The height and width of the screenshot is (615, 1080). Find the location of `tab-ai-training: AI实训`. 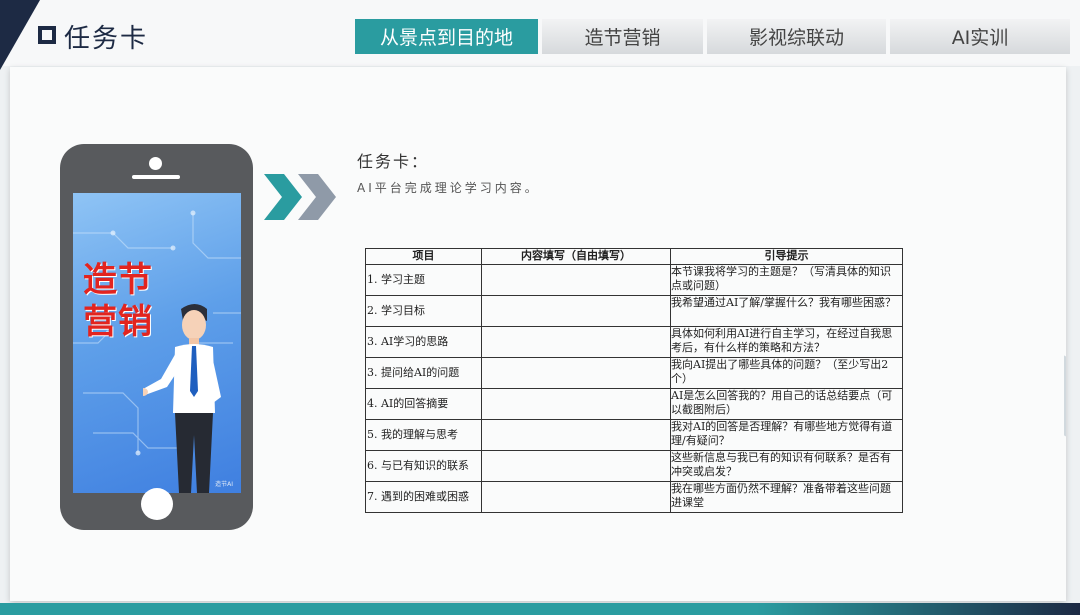

tab-ai-training: AI实训 is located at coordinates (980, 36).